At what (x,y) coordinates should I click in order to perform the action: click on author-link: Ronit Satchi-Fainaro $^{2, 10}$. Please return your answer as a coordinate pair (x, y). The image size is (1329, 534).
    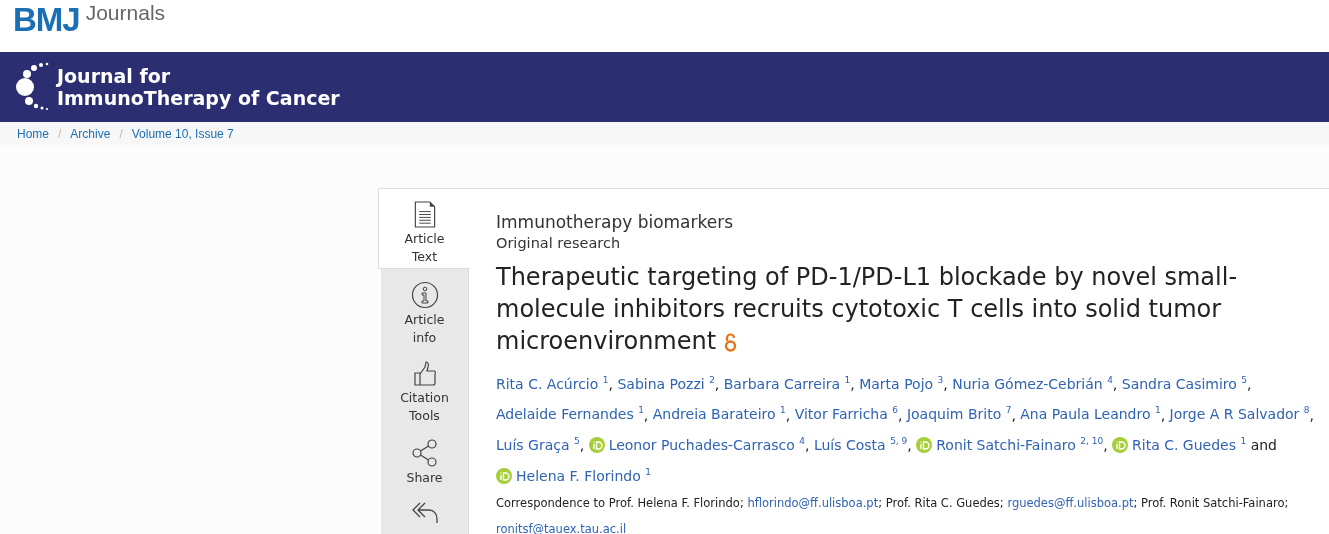
    Looking at the image, I should click on (1010, 444).